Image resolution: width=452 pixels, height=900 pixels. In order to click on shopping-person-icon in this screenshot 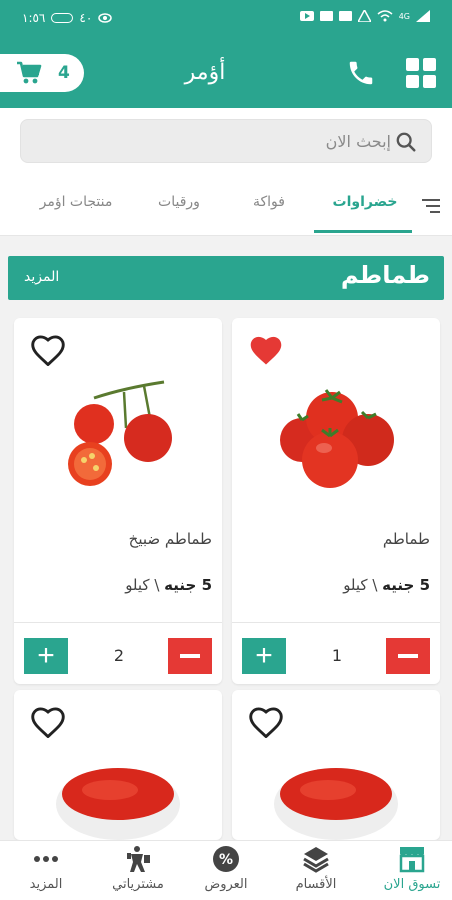, I will do `click(138, 859)`.